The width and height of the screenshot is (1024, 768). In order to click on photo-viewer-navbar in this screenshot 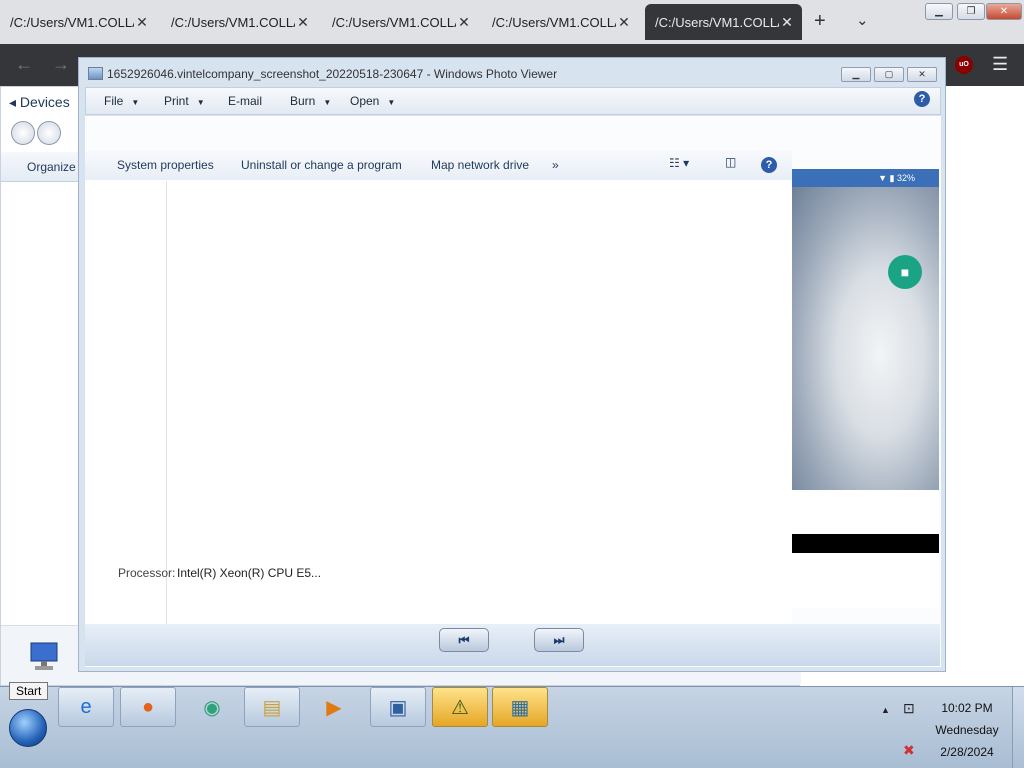, I will do `click(512, 645)`.